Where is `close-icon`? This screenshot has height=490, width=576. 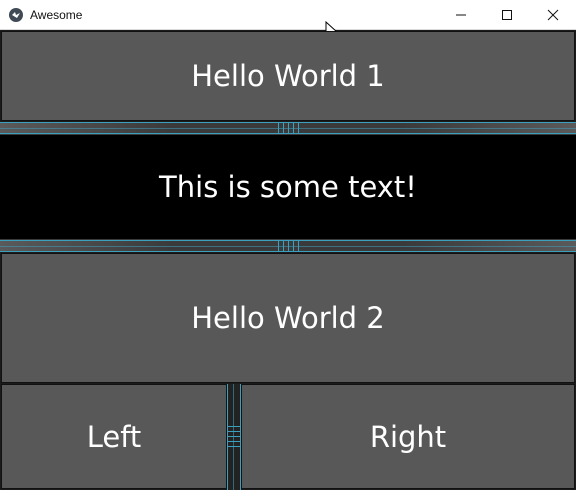 close-icon is located at coordinates (553, 15).